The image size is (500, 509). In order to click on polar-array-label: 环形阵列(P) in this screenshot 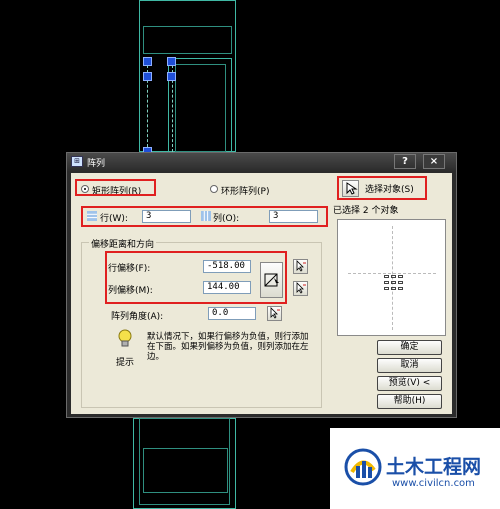, I will do `click(245, 190)`.